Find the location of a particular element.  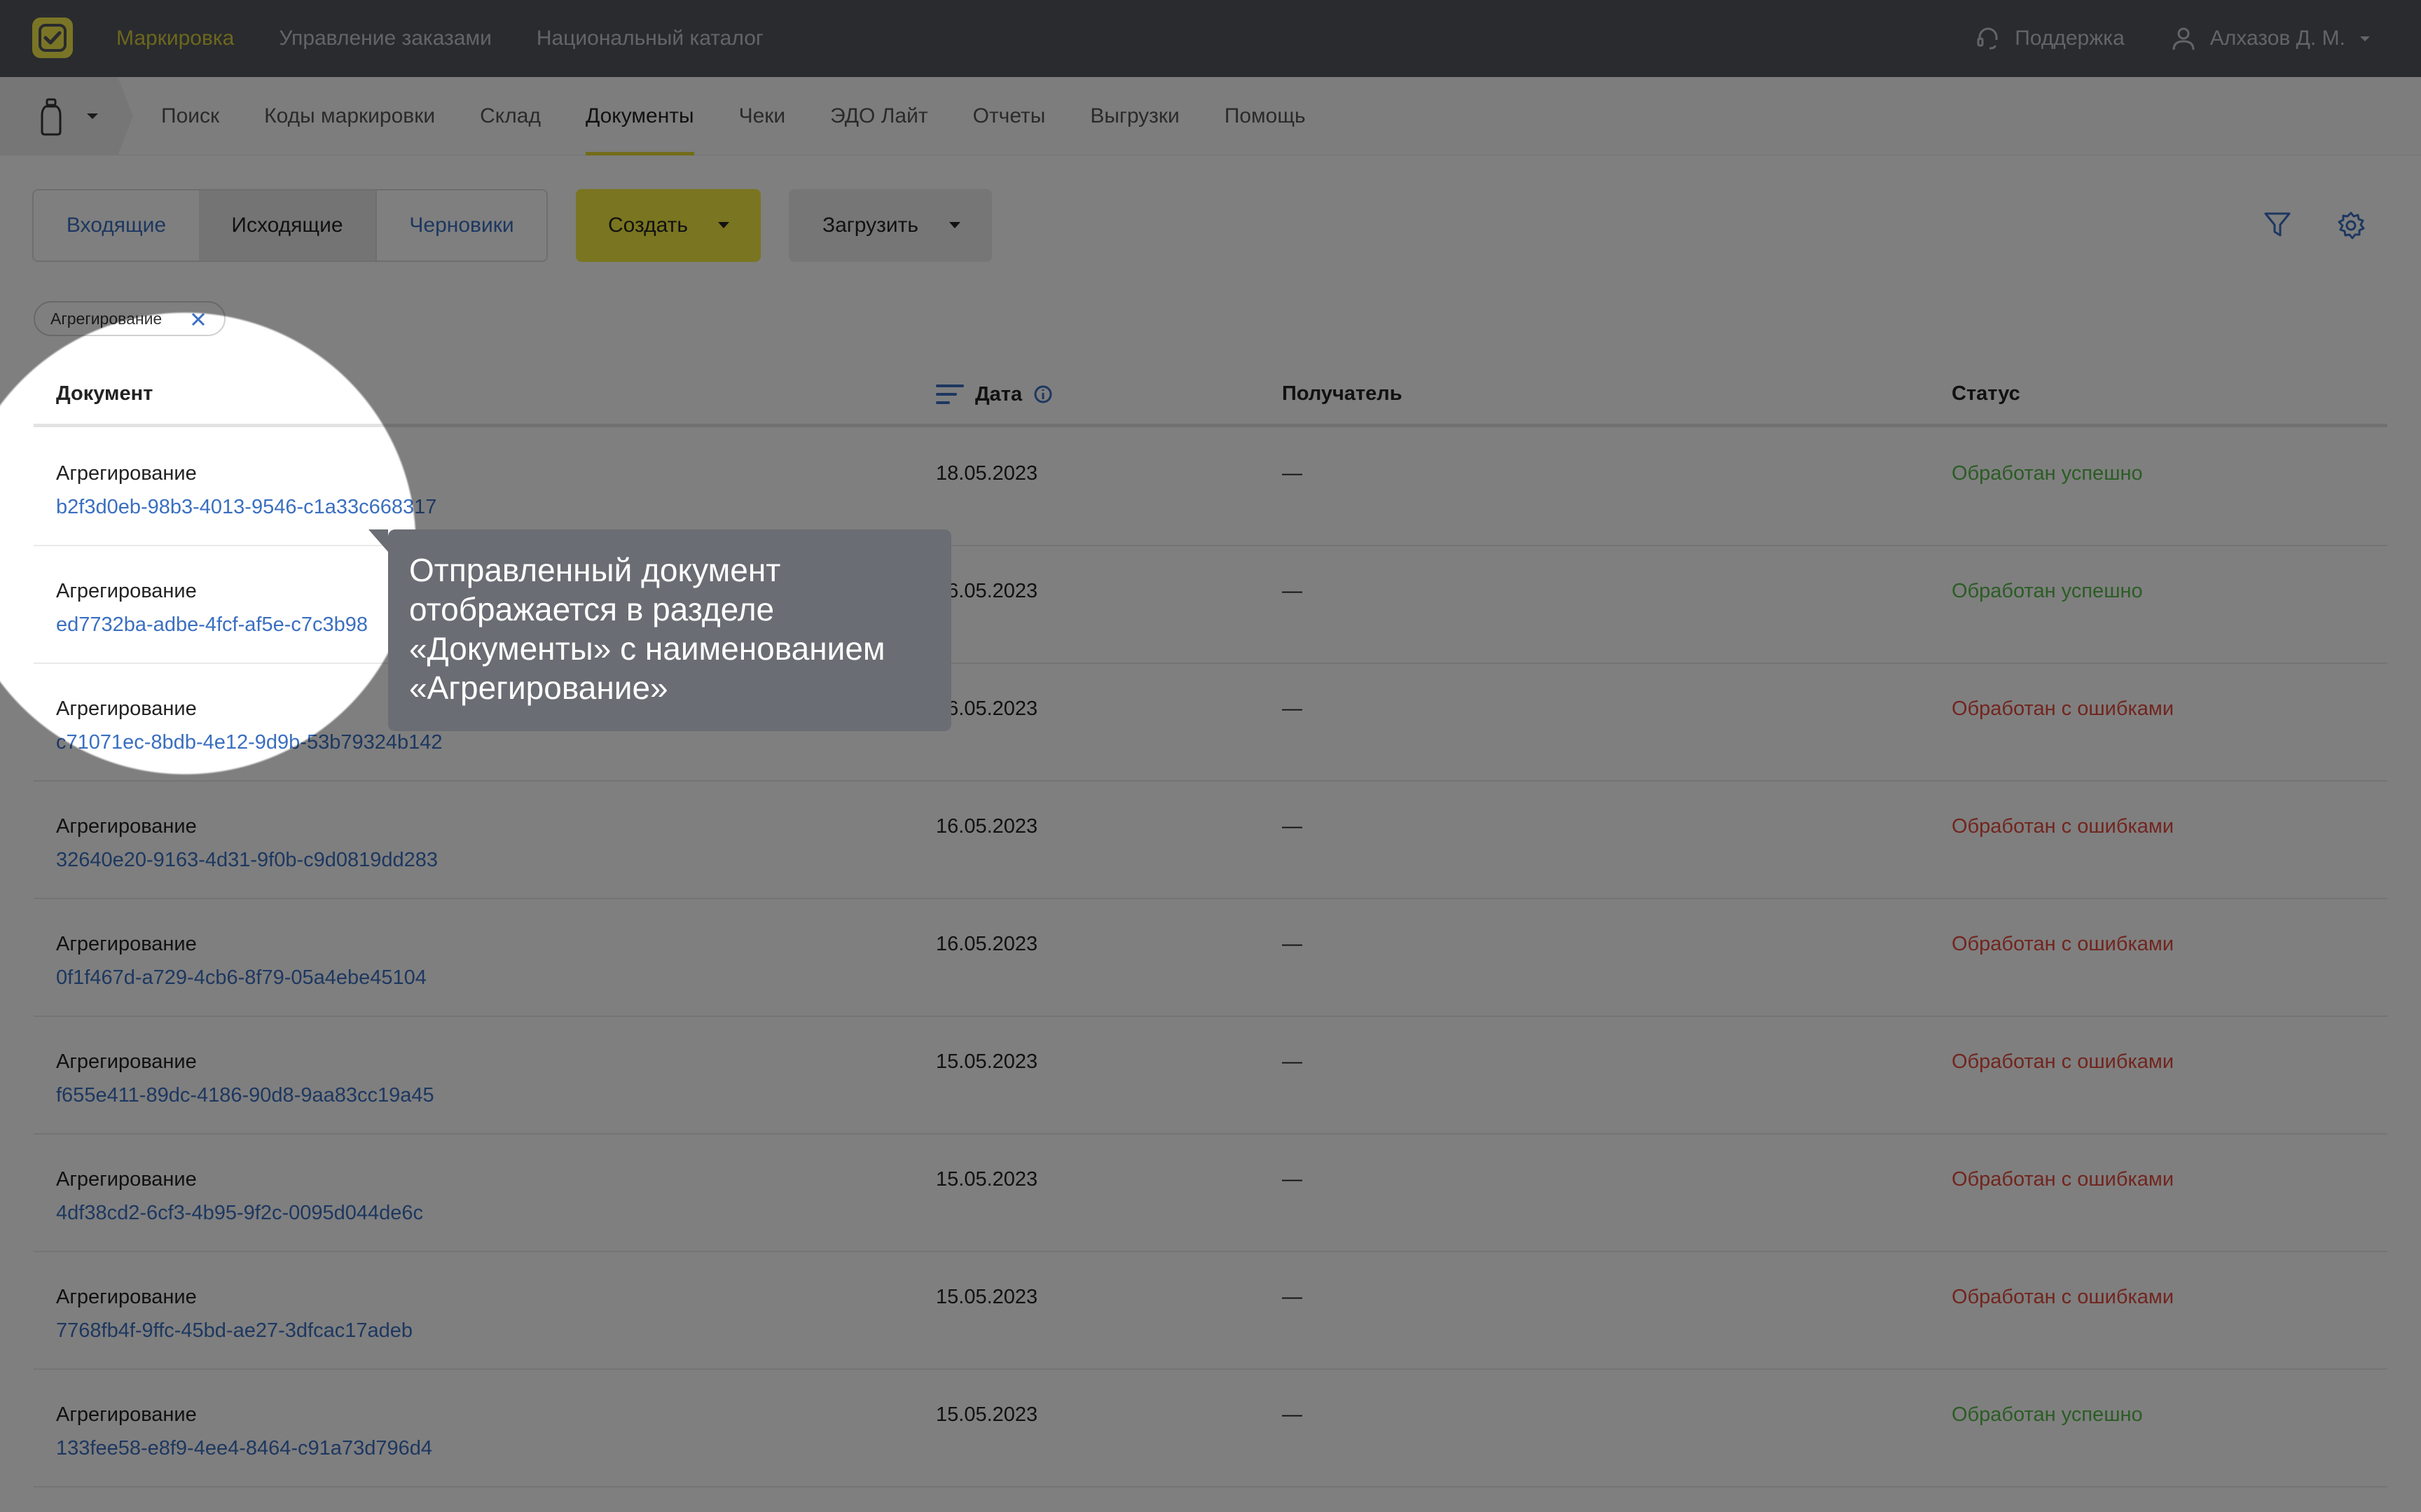

support-label: Поддержка is located at coordinates (2070, 38).